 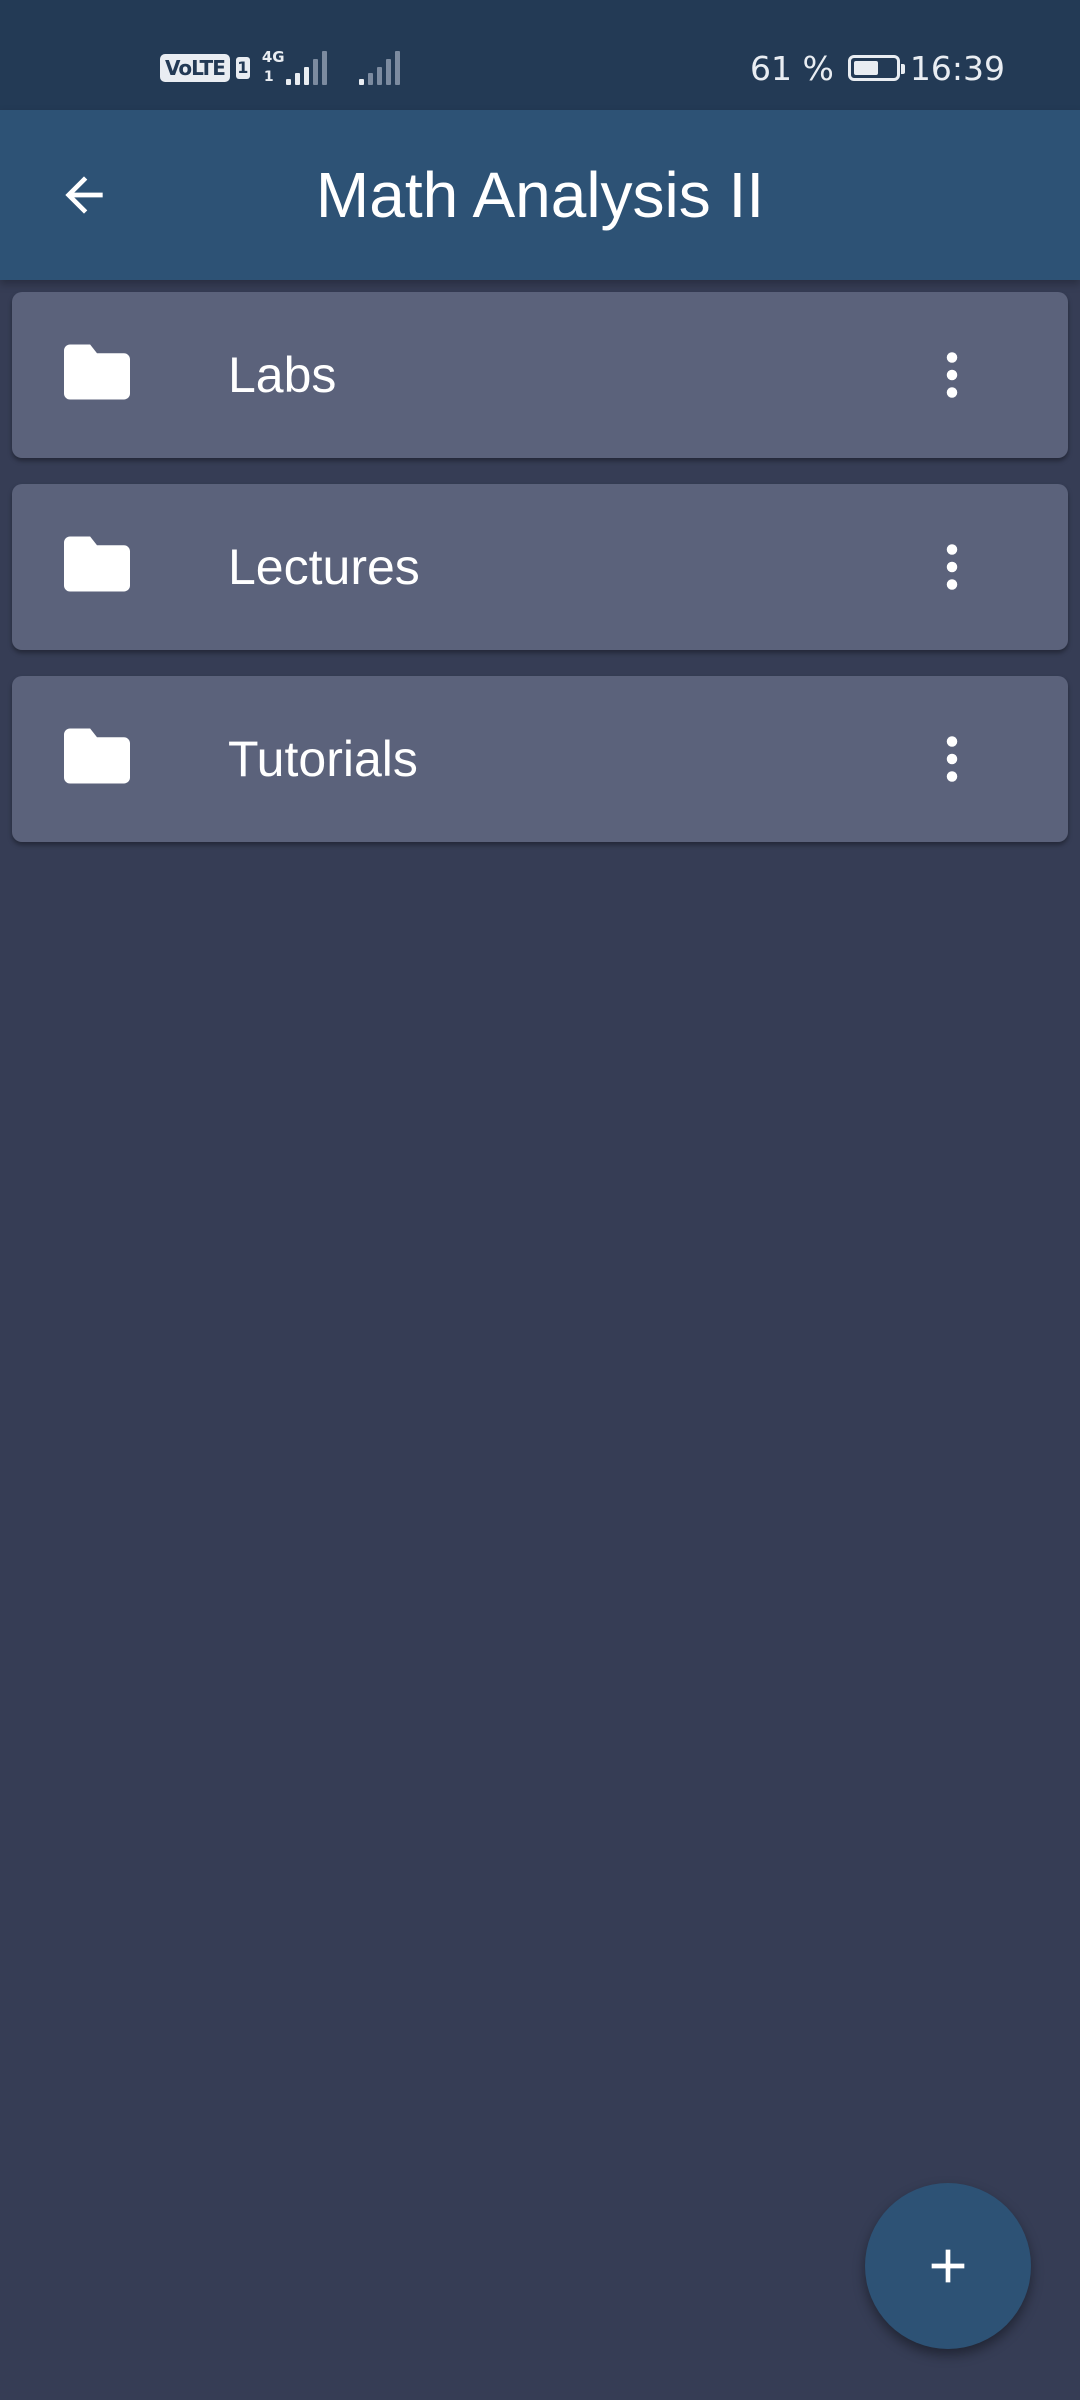 What do you see at coordinates (195, 68) in the screenshot?
I see `volte-badge: VoLTE` at bounding box center [195, 68].